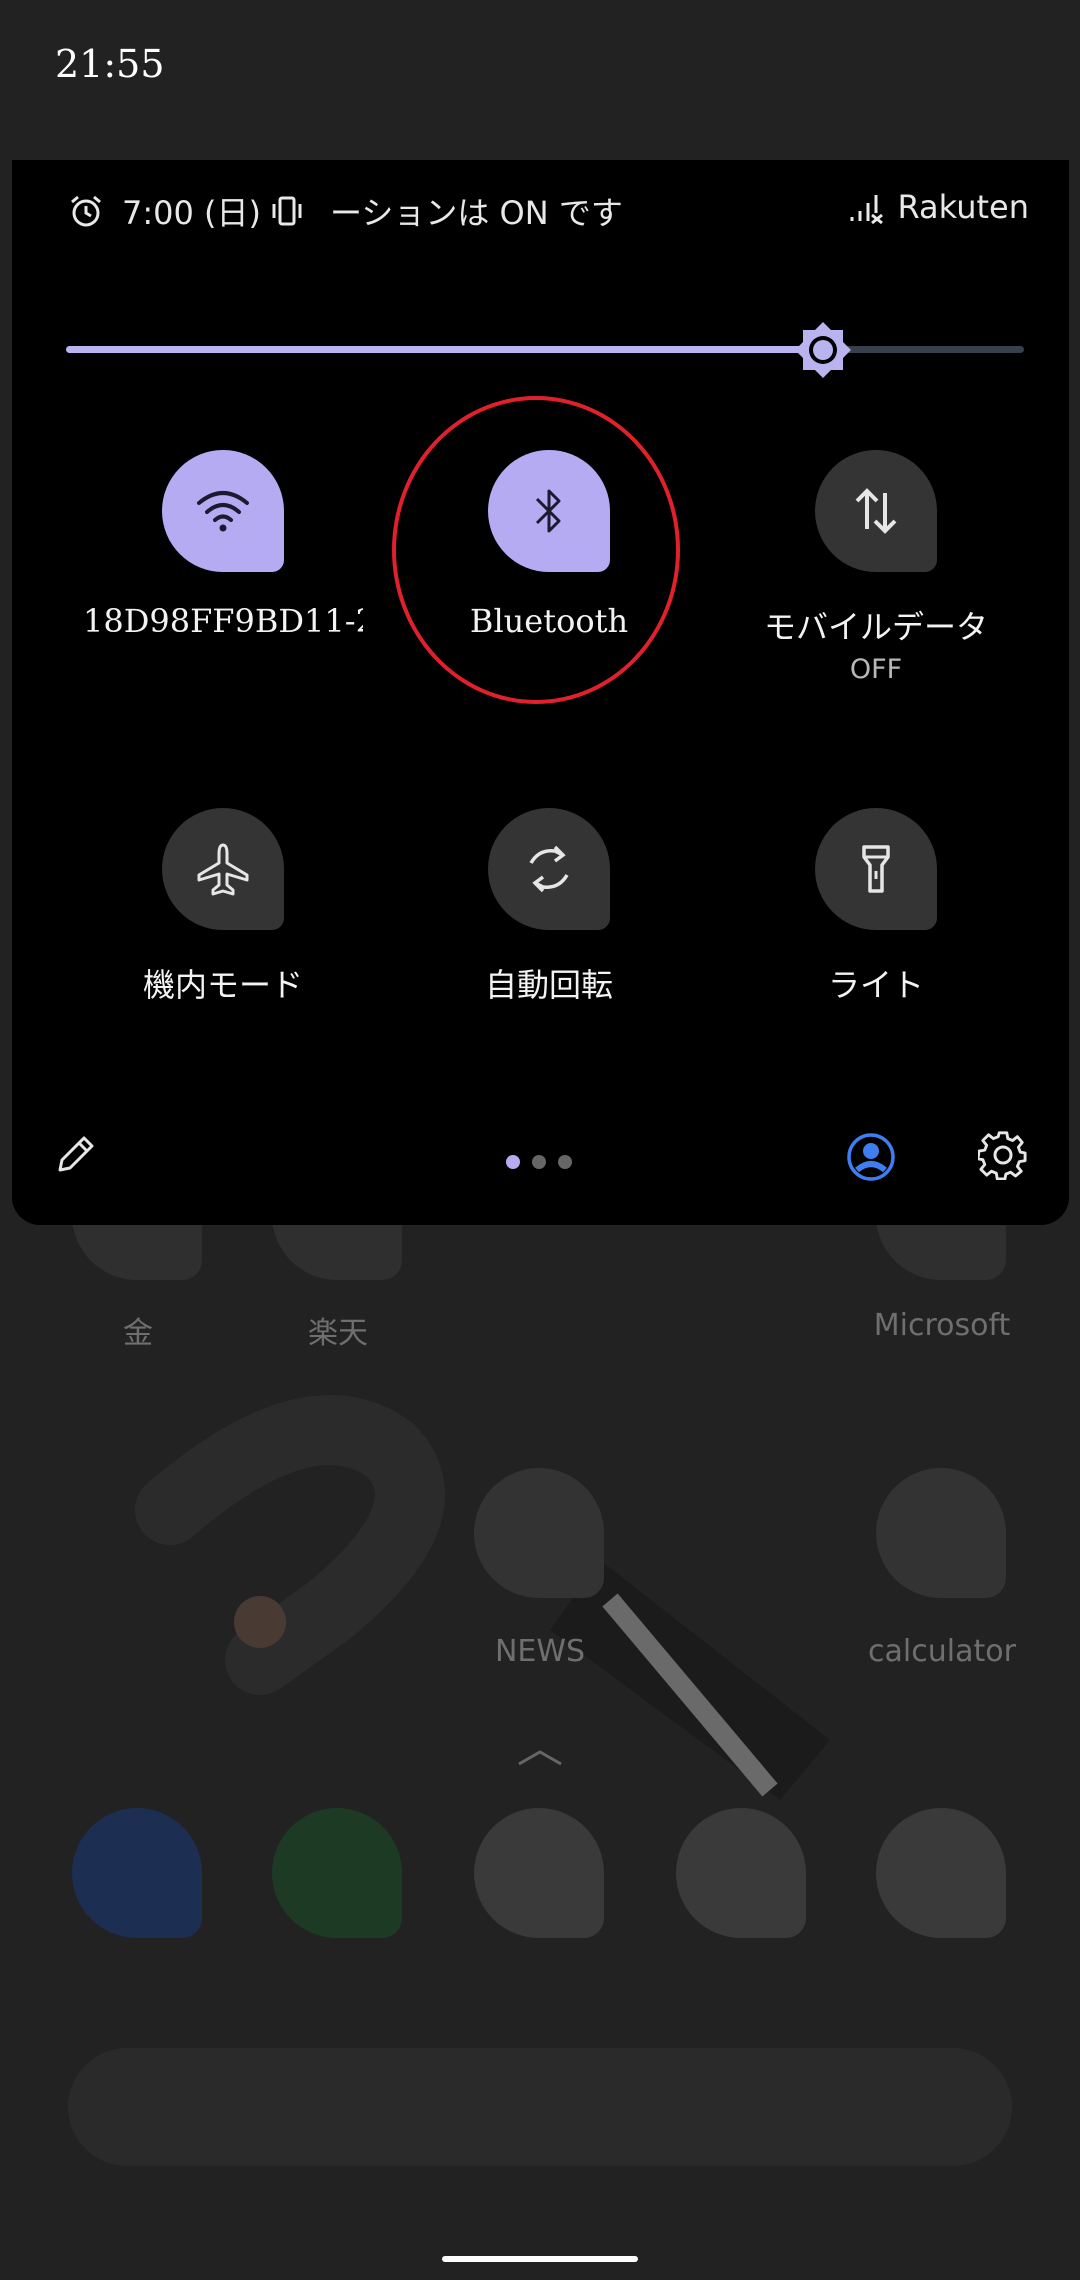 This screenshot has width=1080, height=2280. Describe the element at coordinates (548, 985) in the screenshot. I see `tile-auto-rotate-label: 自動回転` at that location.